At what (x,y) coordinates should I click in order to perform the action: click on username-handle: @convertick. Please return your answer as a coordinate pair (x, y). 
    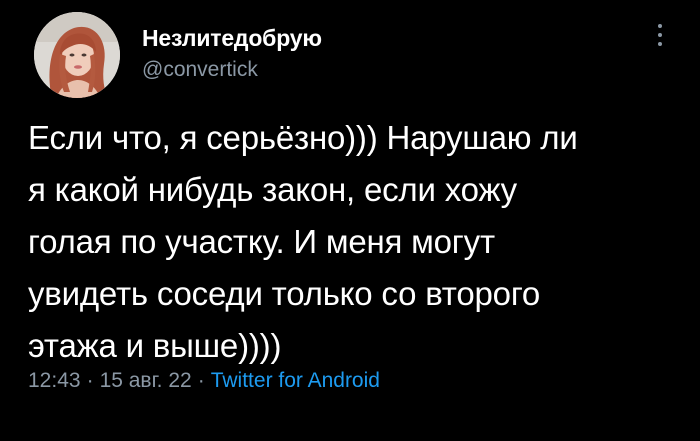
    Looking at the image, I should click on (200, 70).